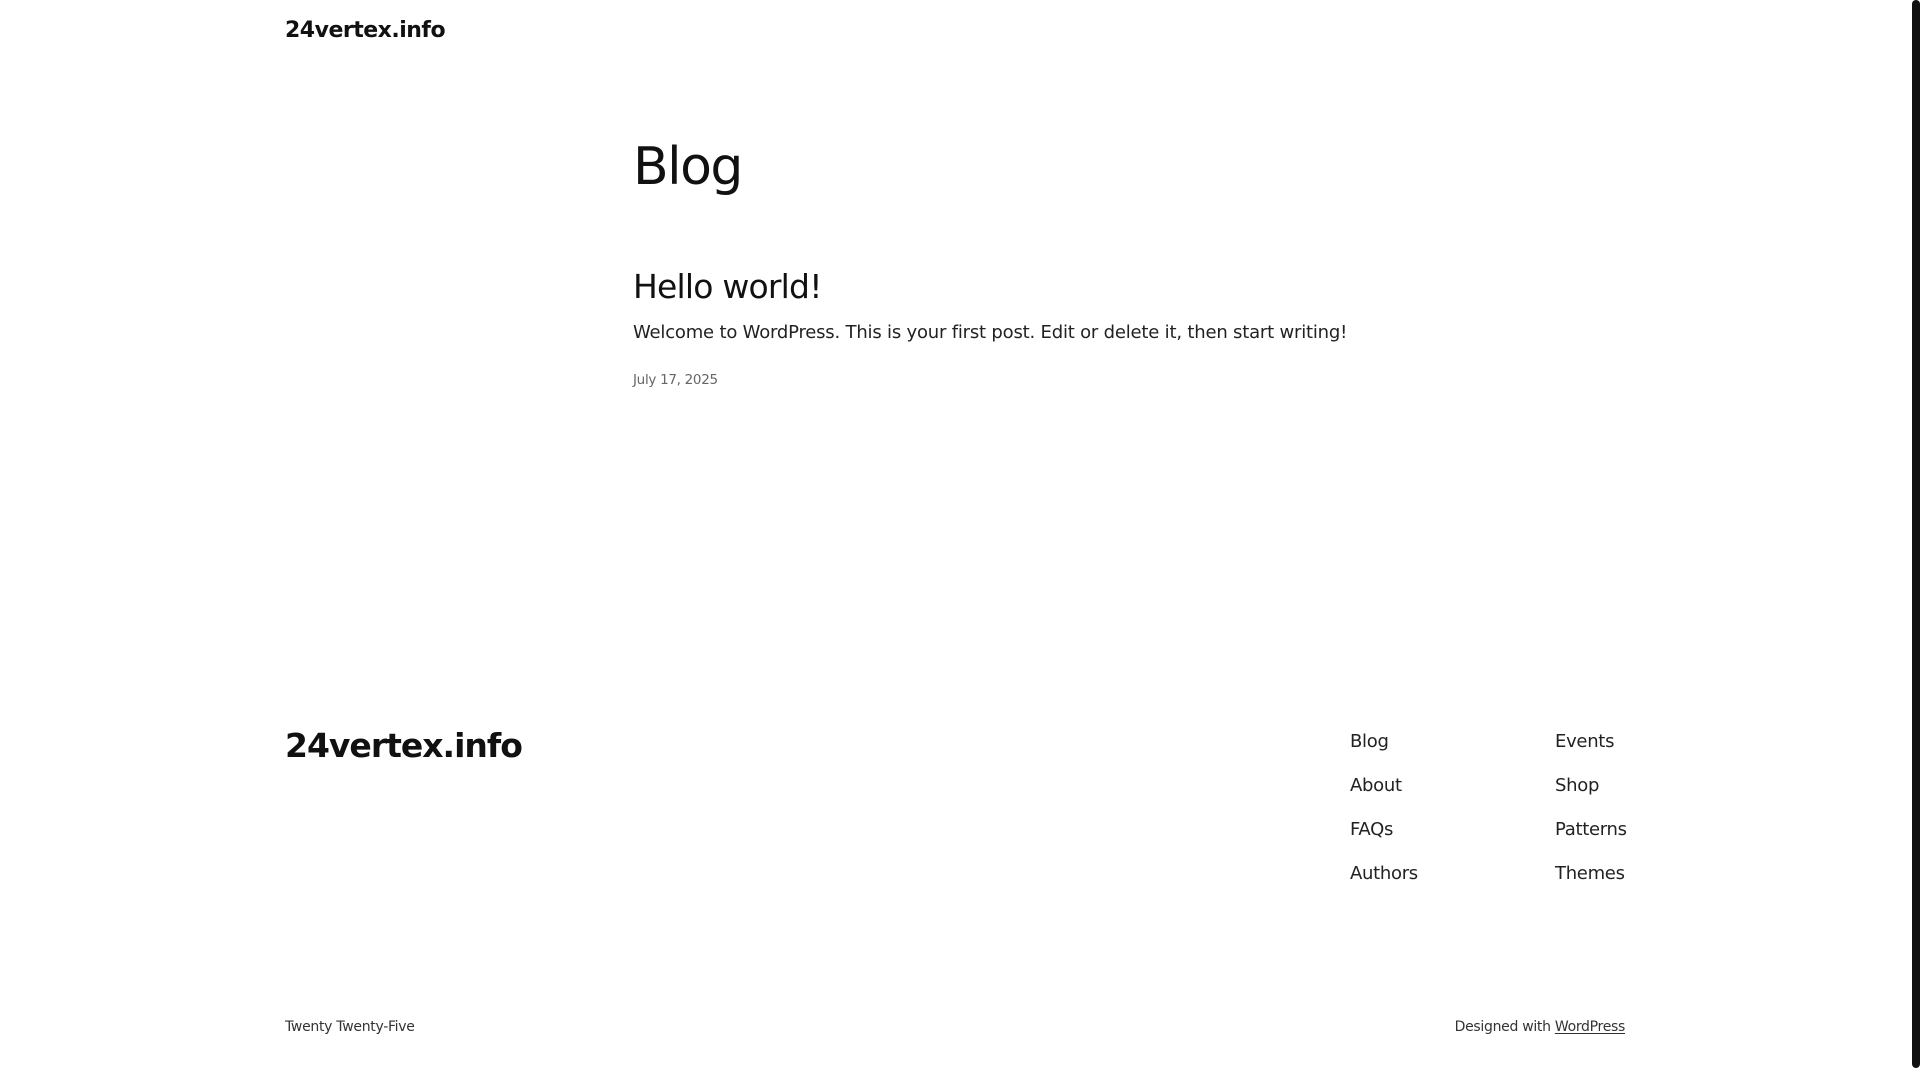  What do you see at coordinates (1591, 874) in the screenshot?
I see `footer-link-themes: Themes` at bounding box center [1591, 874].